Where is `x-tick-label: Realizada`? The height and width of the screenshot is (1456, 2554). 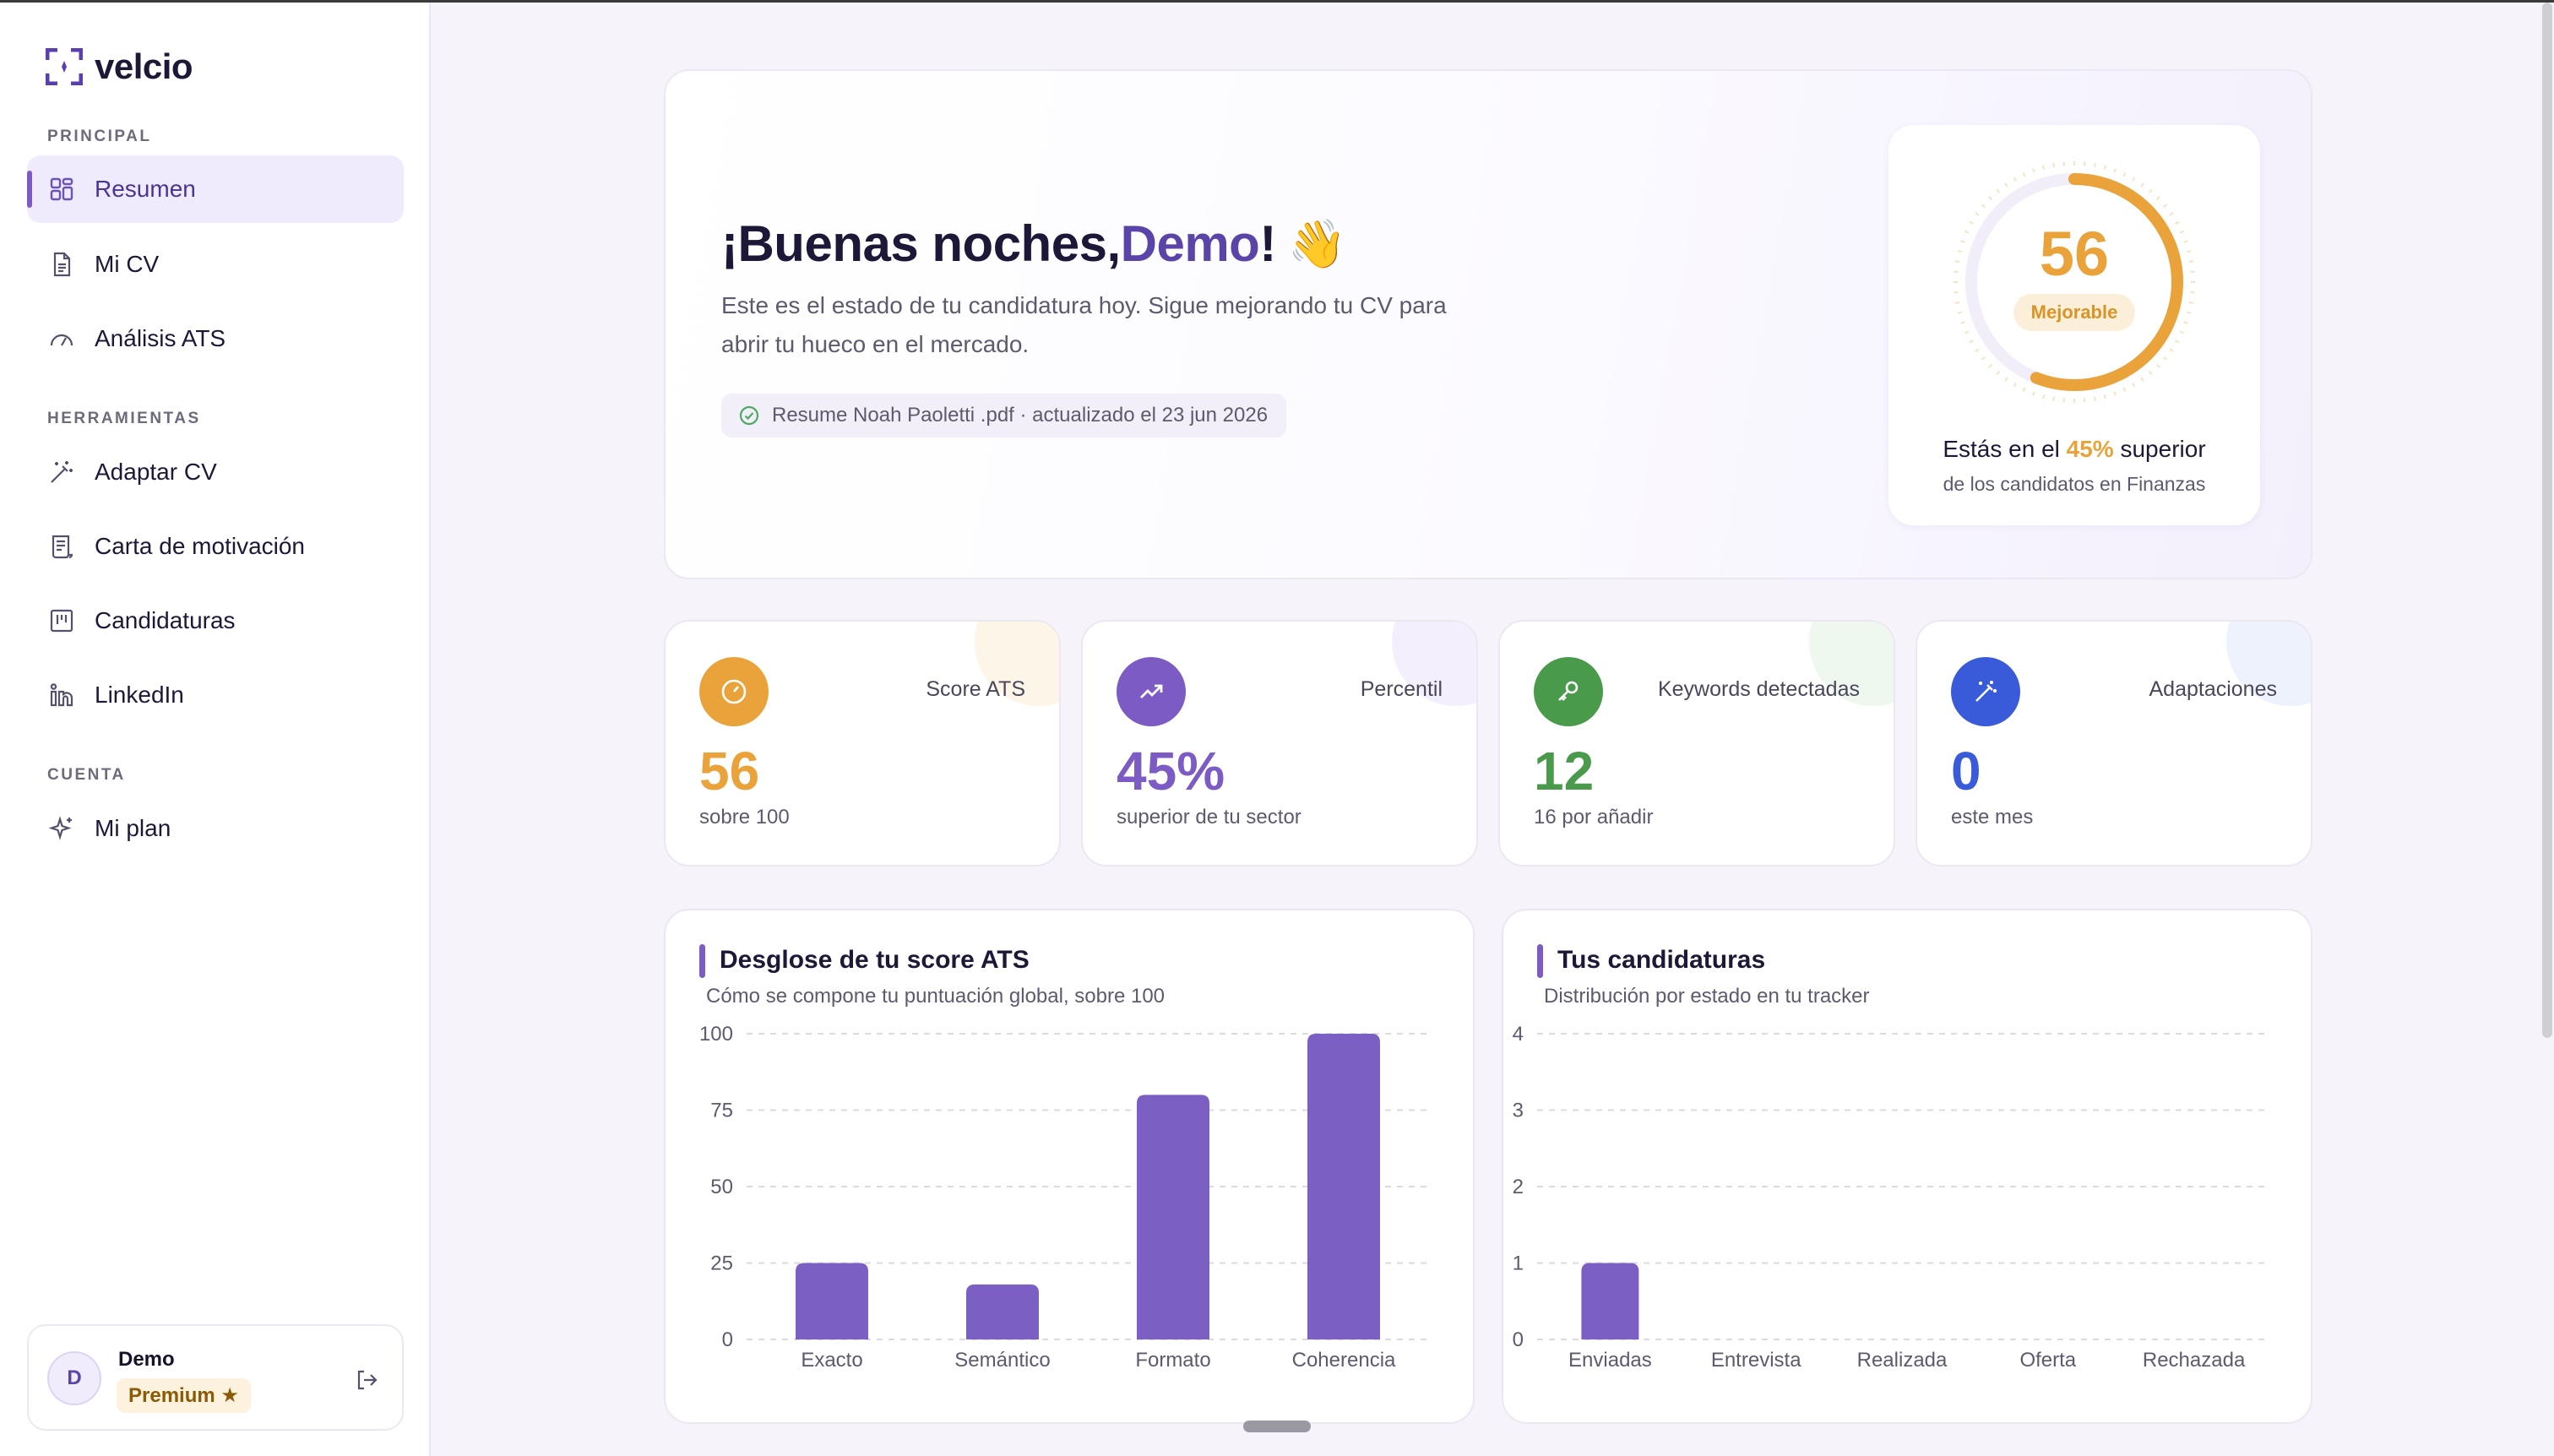 x-tick-label: Realizada is located at coordinates (1902, 1360).